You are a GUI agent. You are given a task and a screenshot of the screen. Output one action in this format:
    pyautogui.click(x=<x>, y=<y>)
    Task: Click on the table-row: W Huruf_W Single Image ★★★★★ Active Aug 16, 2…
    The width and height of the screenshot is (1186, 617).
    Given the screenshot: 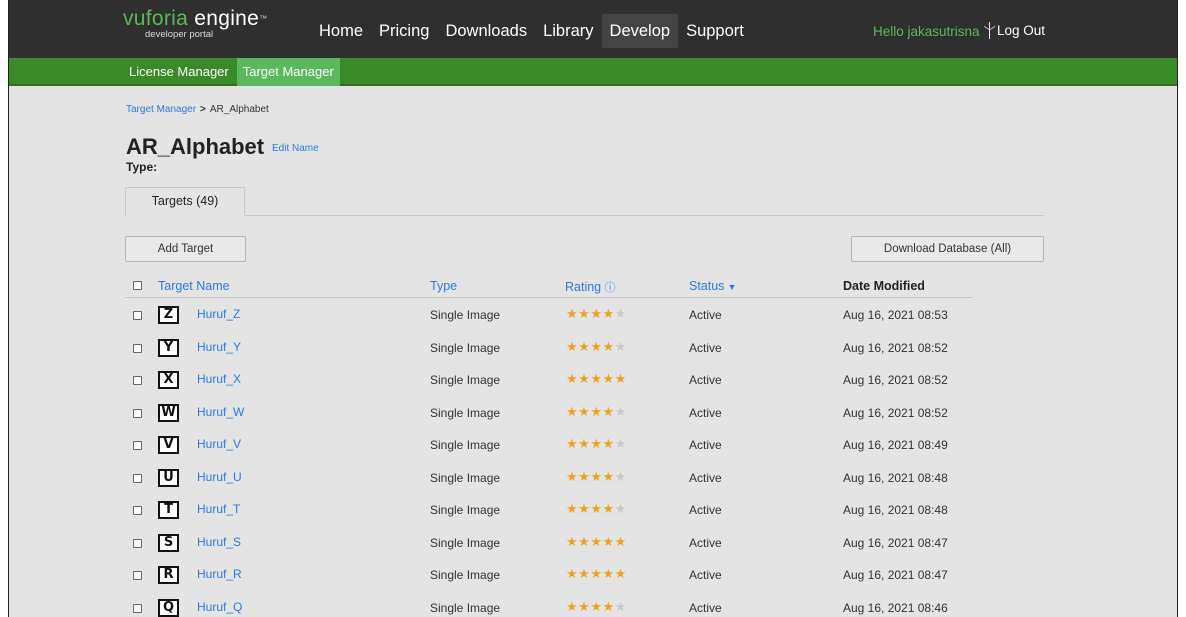 What is the action you would take?
    pyautogui.click(x=549, y=413)
    